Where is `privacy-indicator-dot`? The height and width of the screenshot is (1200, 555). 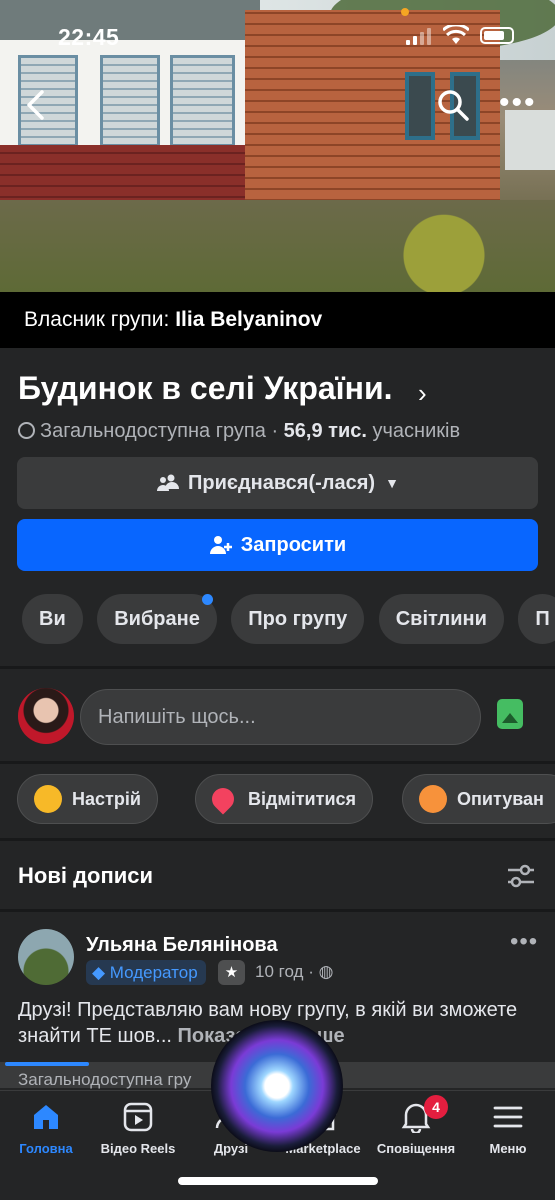
privacy-indicator-dot is located at coordinates (405, 12).